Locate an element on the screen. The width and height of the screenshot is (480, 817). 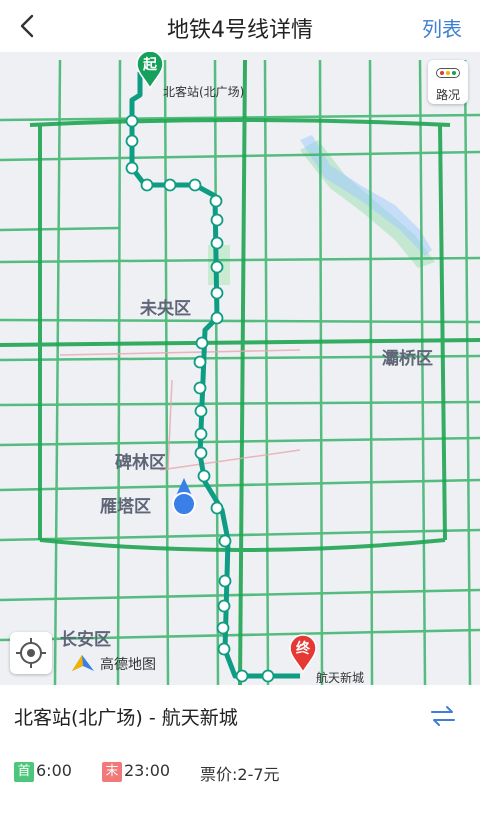
end-station-label: 航天新城 is located at coordinates (340, 678).